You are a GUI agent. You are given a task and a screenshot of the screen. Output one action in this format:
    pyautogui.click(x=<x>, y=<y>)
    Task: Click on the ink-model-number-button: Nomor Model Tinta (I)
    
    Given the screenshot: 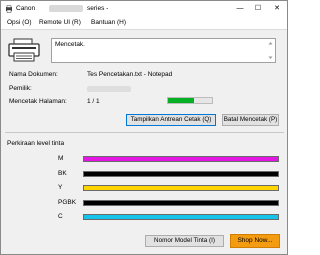 What is the action you would take?
    pyautogui.click(x=184, y=241)
    